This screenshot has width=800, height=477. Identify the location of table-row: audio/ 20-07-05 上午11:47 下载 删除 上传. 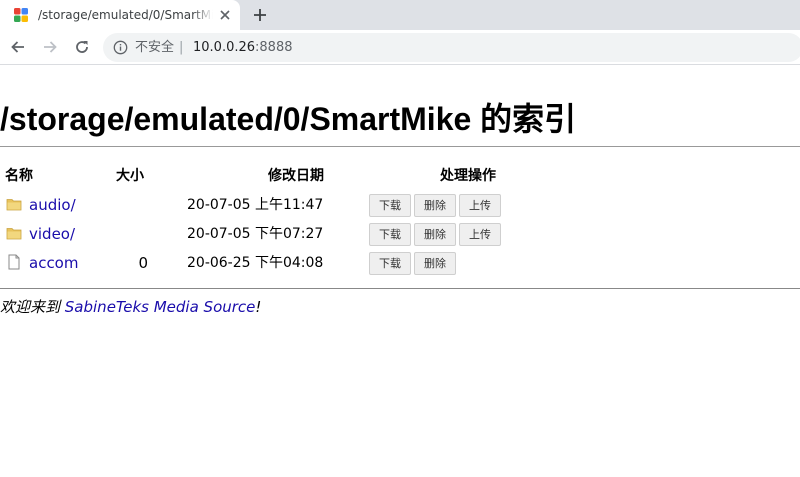
(400, 207).